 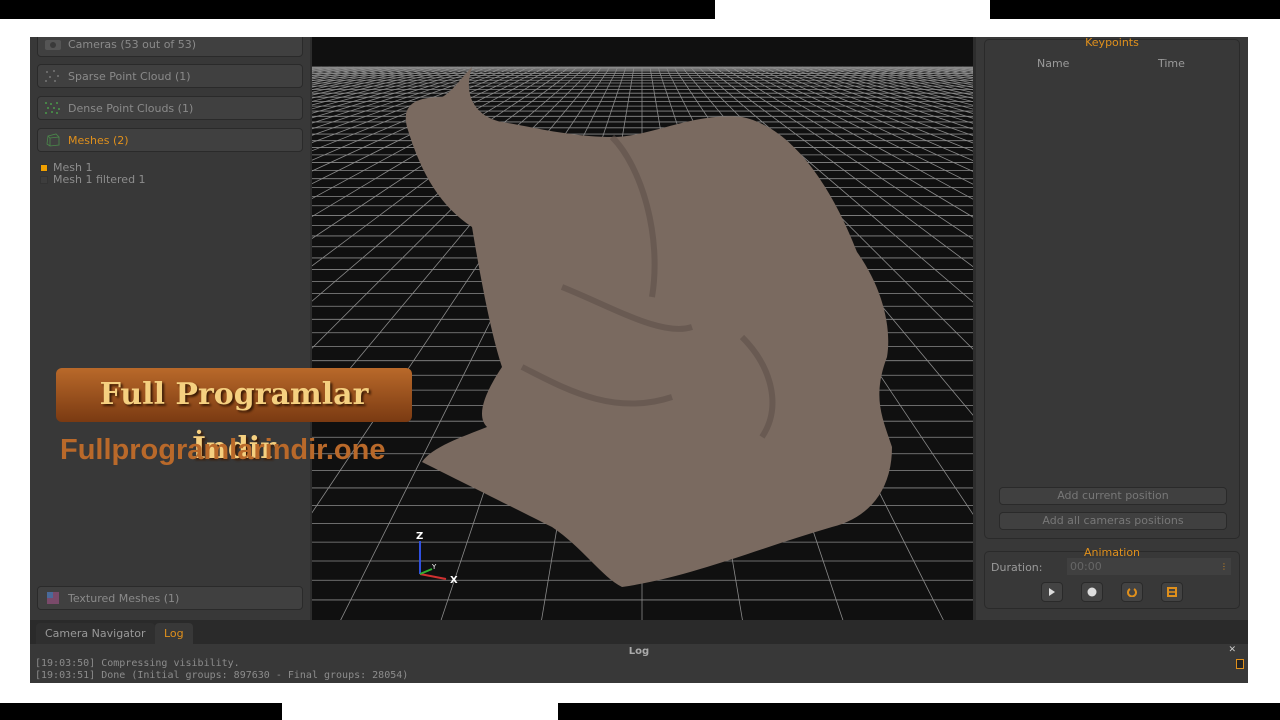 I want to click on watermark-url: Fullprogramlarindir.one, so click(x=223, y=450).